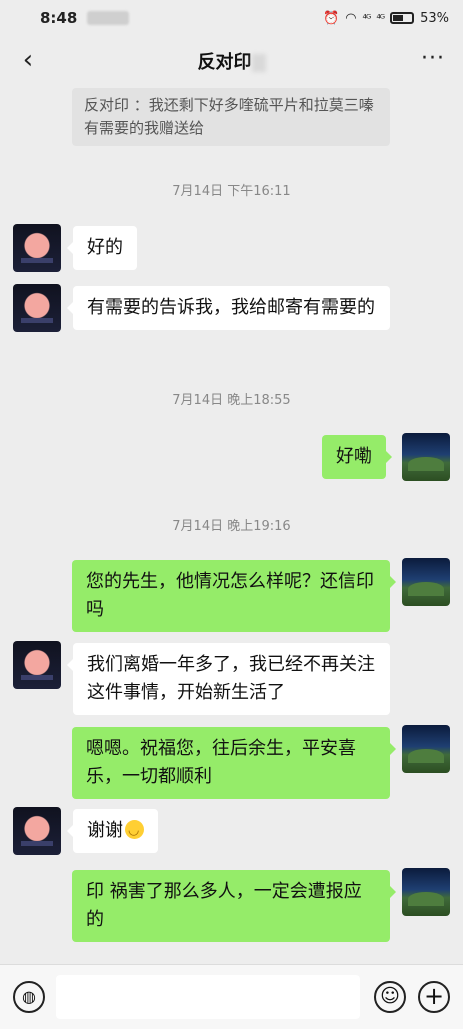 The image size is (463, 1029). I want to click on emoji-icon: ☺, so click(390, 996).